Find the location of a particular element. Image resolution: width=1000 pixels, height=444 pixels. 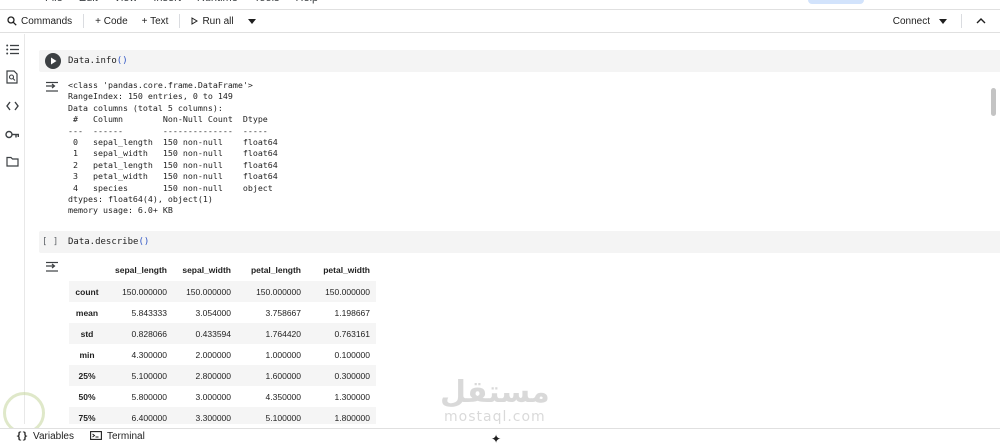

code-snippets-button is located at coordinates (12, 107).